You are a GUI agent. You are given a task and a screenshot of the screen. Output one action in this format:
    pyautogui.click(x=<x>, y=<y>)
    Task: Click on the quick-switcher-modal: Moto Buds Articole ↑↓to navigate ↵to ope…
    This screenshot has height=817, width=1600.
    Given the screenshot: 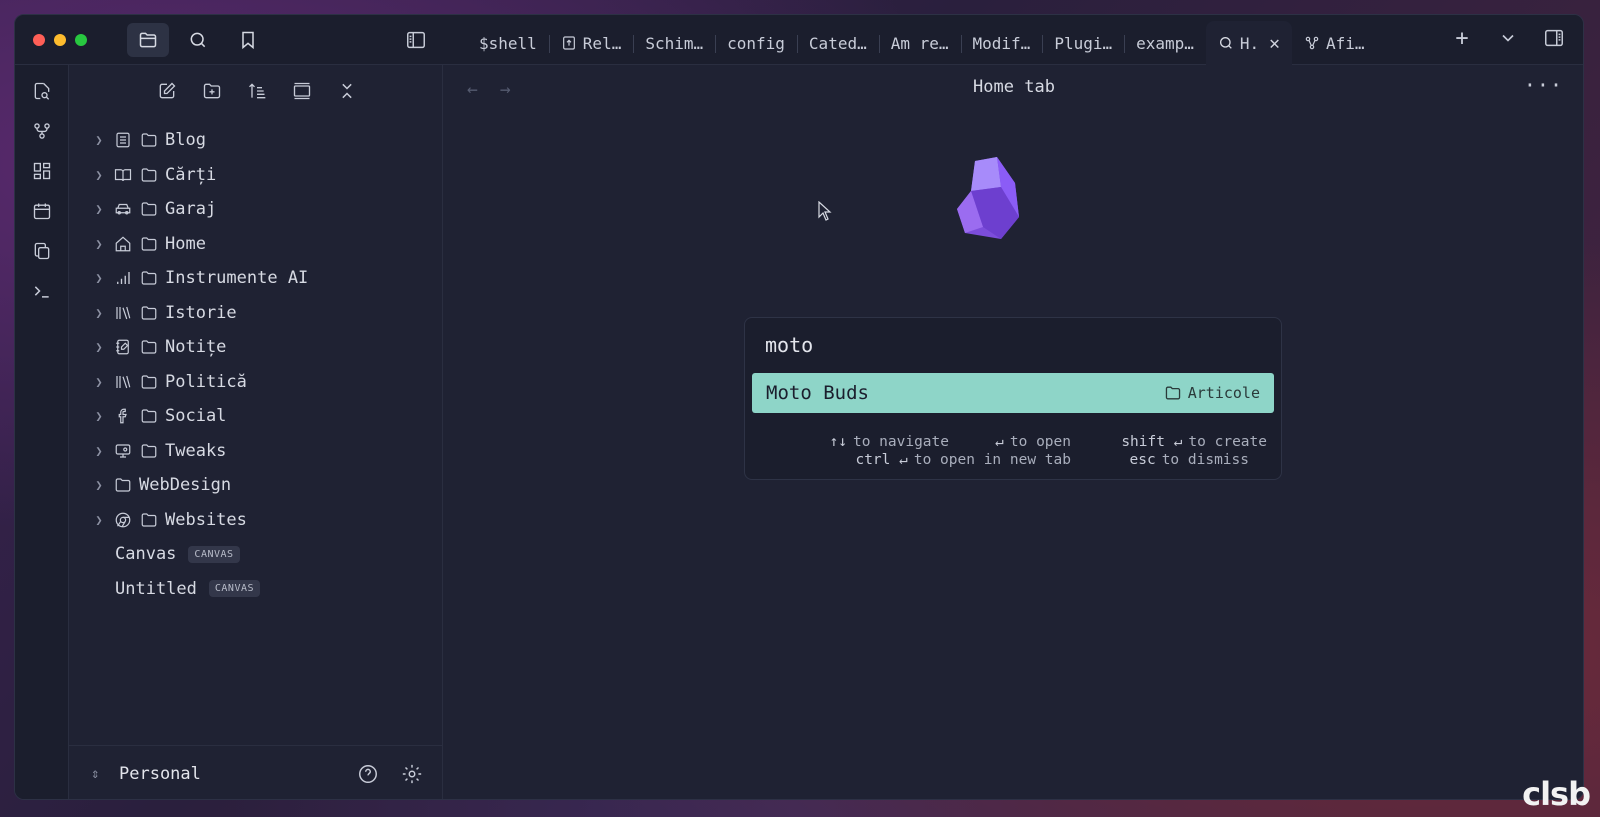 What is the action you would take?
    pyautogui.click(x=1013, y=398)
    